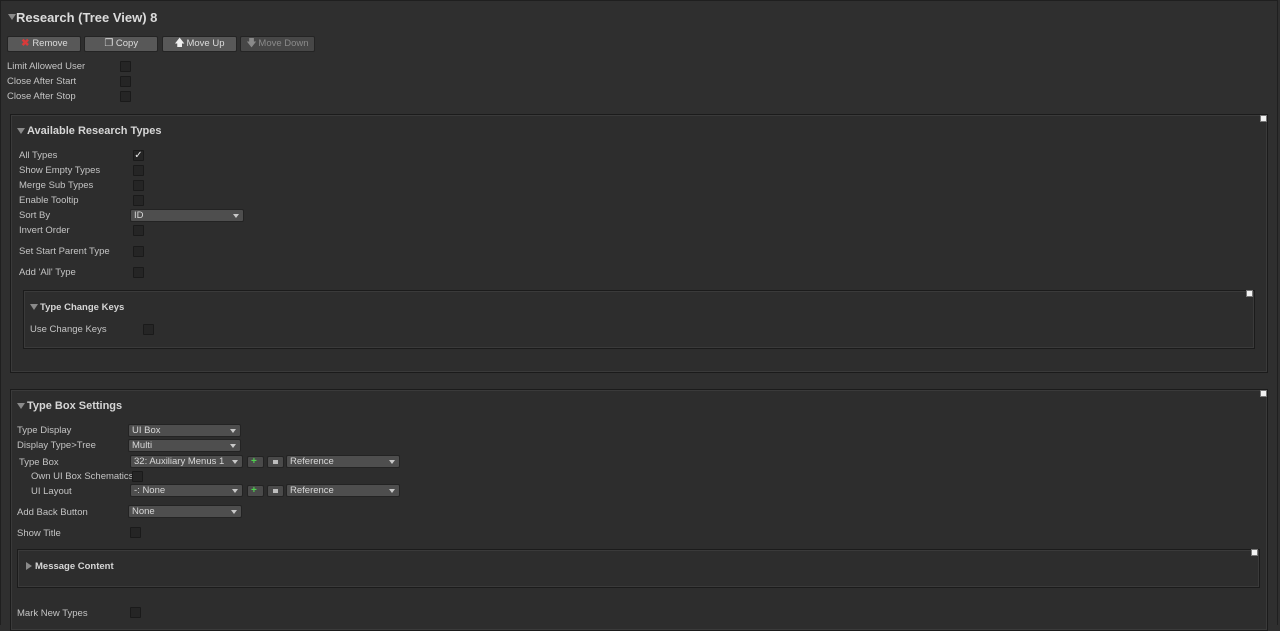 The width and height of the screenshot is (1280, 631). Describe the element at coordinates (38, 155) in the screenshot. I see `all-types-label: All Types` at that location.